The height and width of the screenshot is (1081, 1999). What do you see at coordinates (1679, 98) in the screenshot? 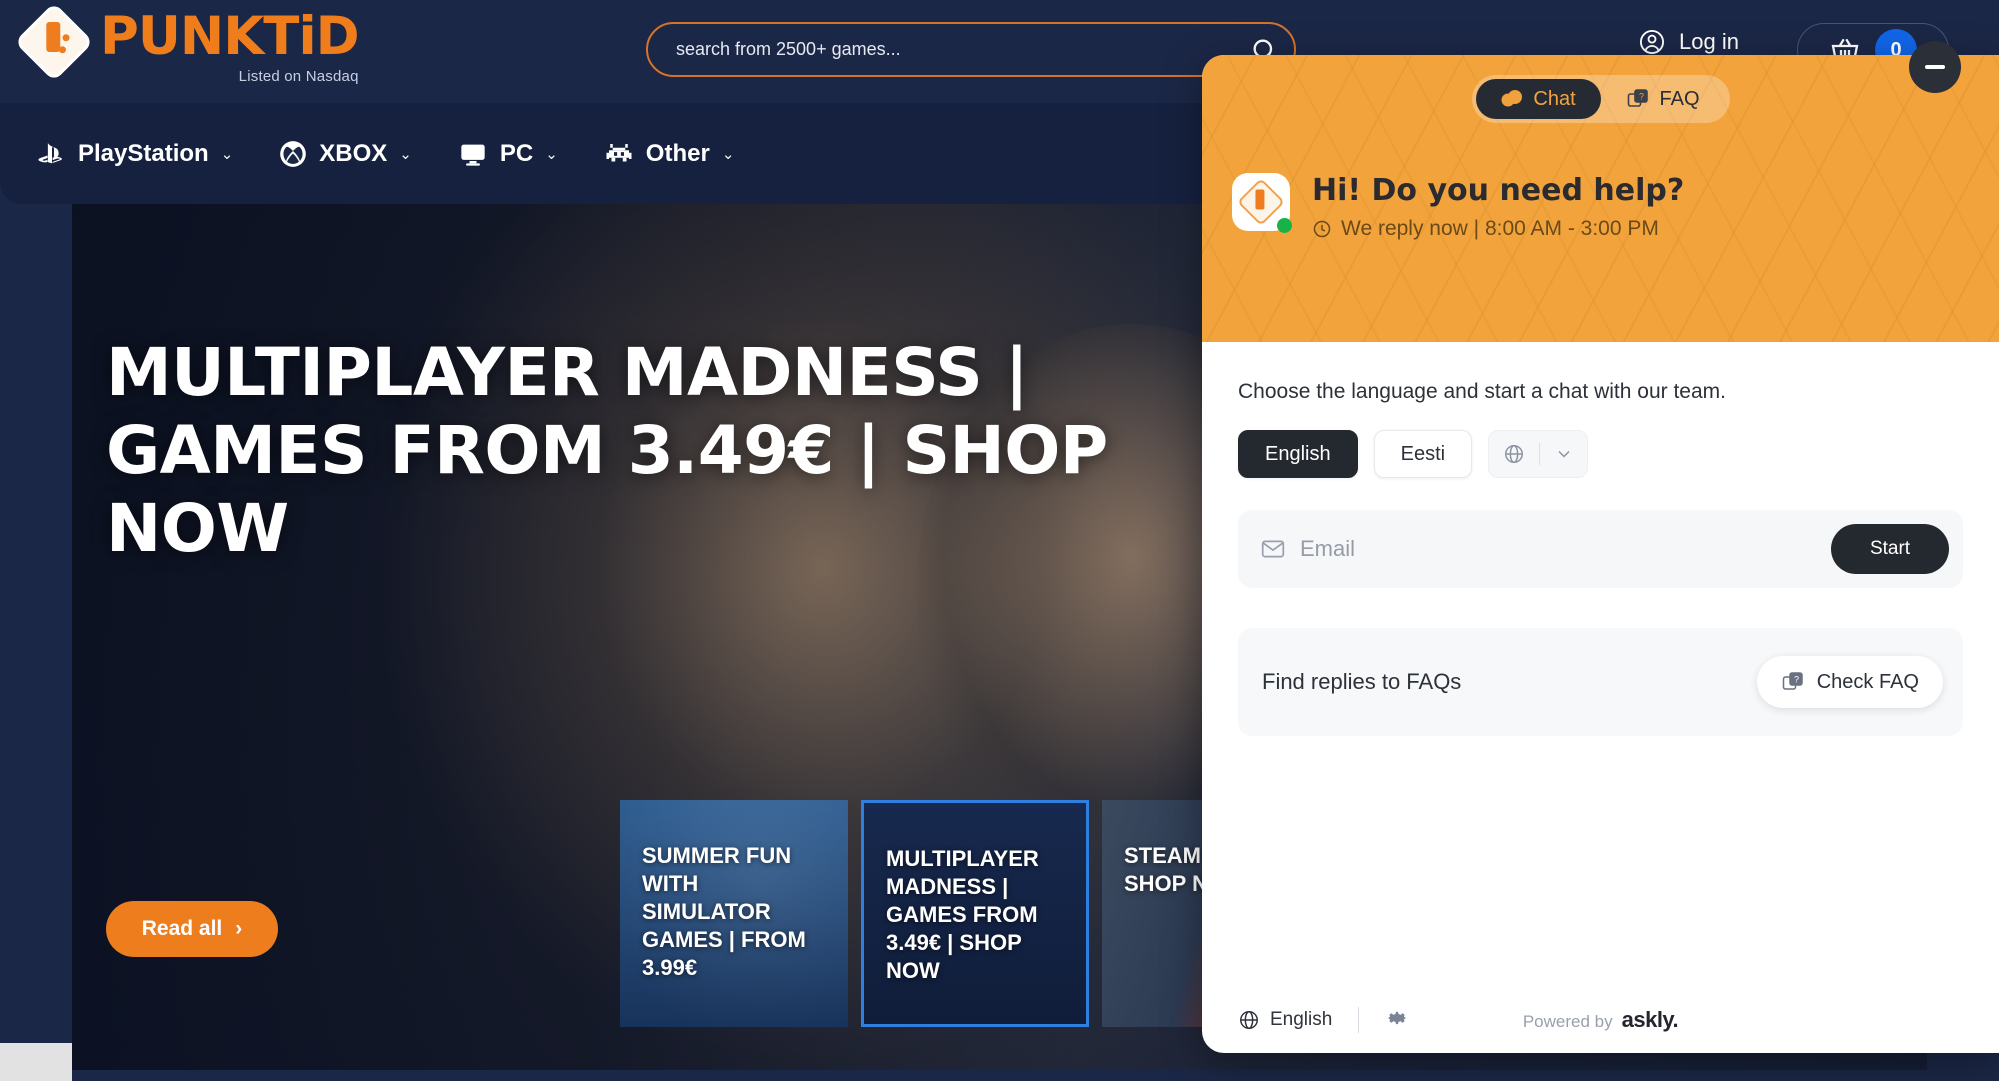
I see `tab-faq-label: FAQ` at bounding box center [1679, 98].